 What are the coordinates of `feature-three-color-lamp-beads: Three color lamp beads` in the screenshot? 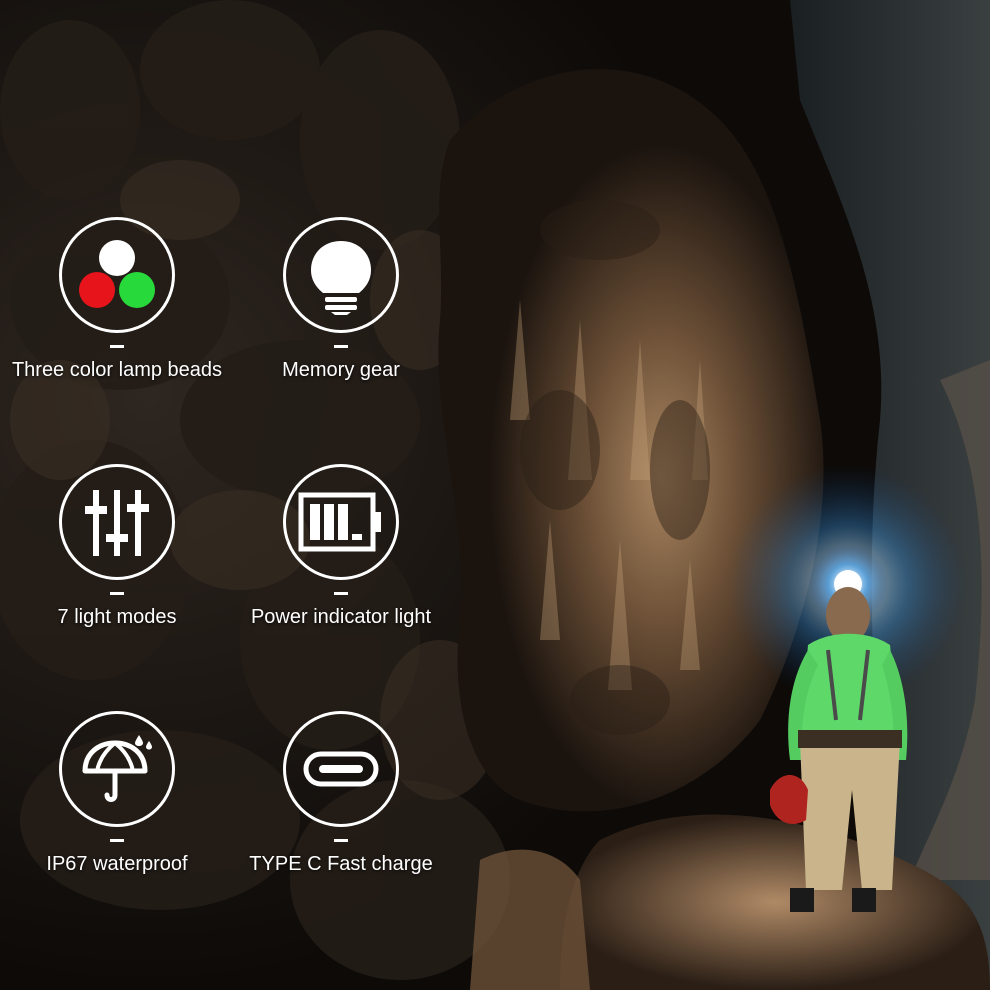 It's located at (118, 299).